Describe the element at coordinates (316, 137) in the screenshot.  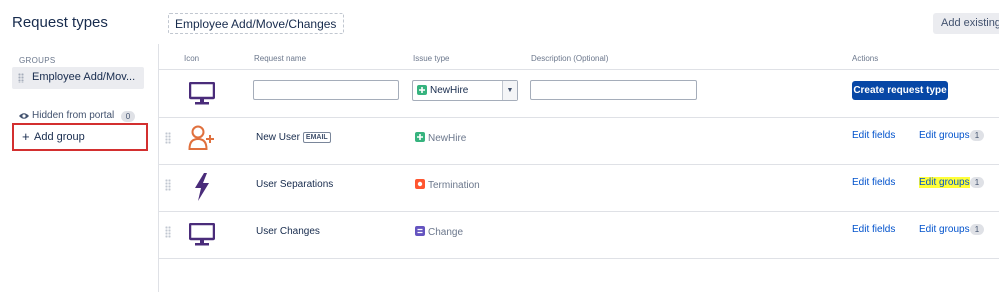
I see `email-badge: EMAIL` at that location.